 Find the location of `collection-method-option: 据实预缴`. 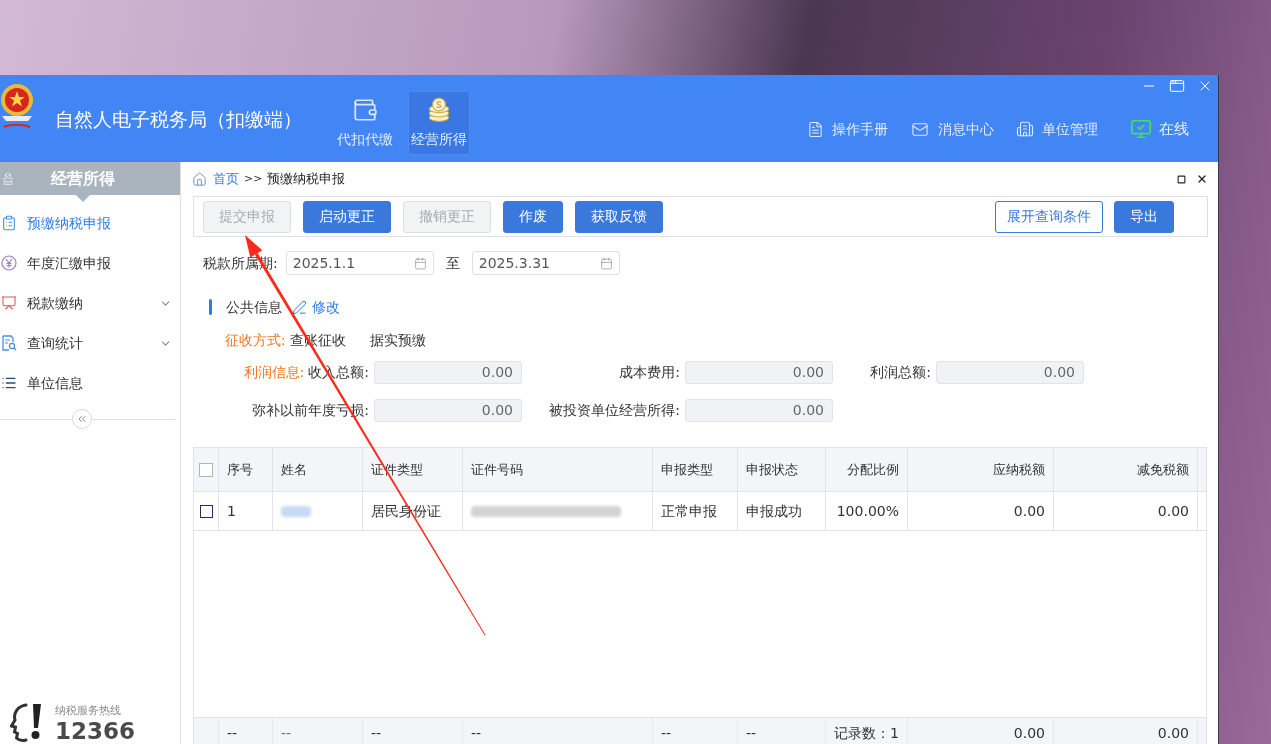

collection-method-option: 据实预缴 is located at coordinates (397, 340).